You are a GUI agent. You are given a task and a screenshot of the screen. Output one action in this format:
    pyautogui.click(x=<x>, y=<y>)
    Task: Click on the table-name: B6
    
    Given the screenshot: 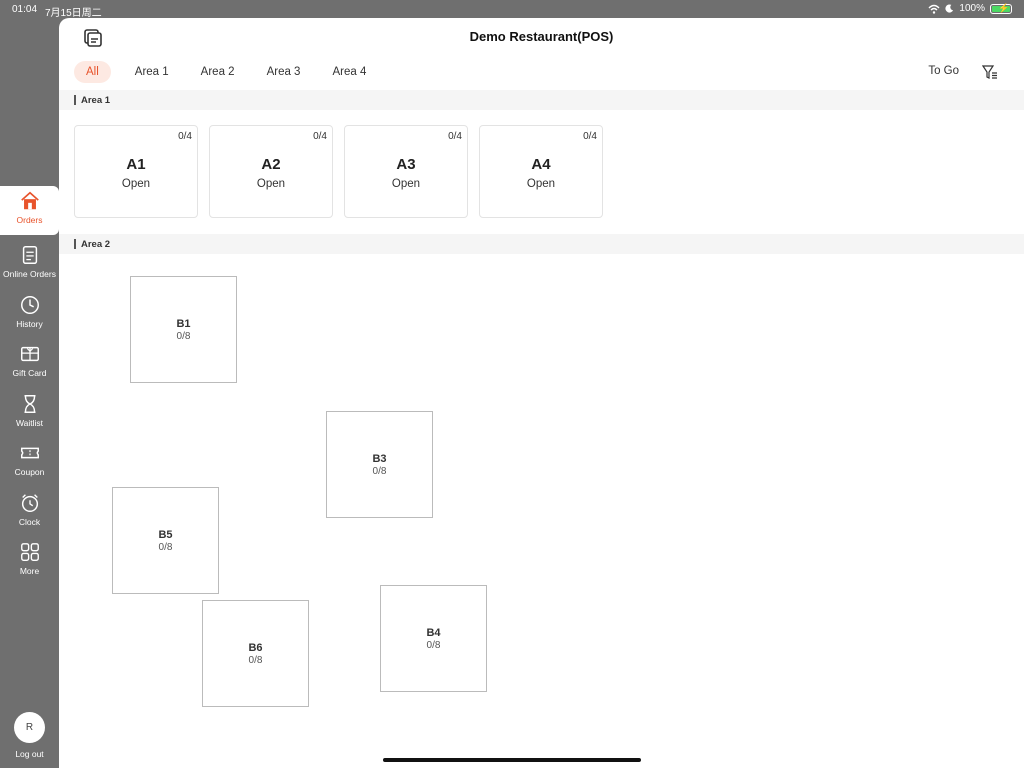 What is the action you would take?
    pyautogui.click(x=255, y=647)
    